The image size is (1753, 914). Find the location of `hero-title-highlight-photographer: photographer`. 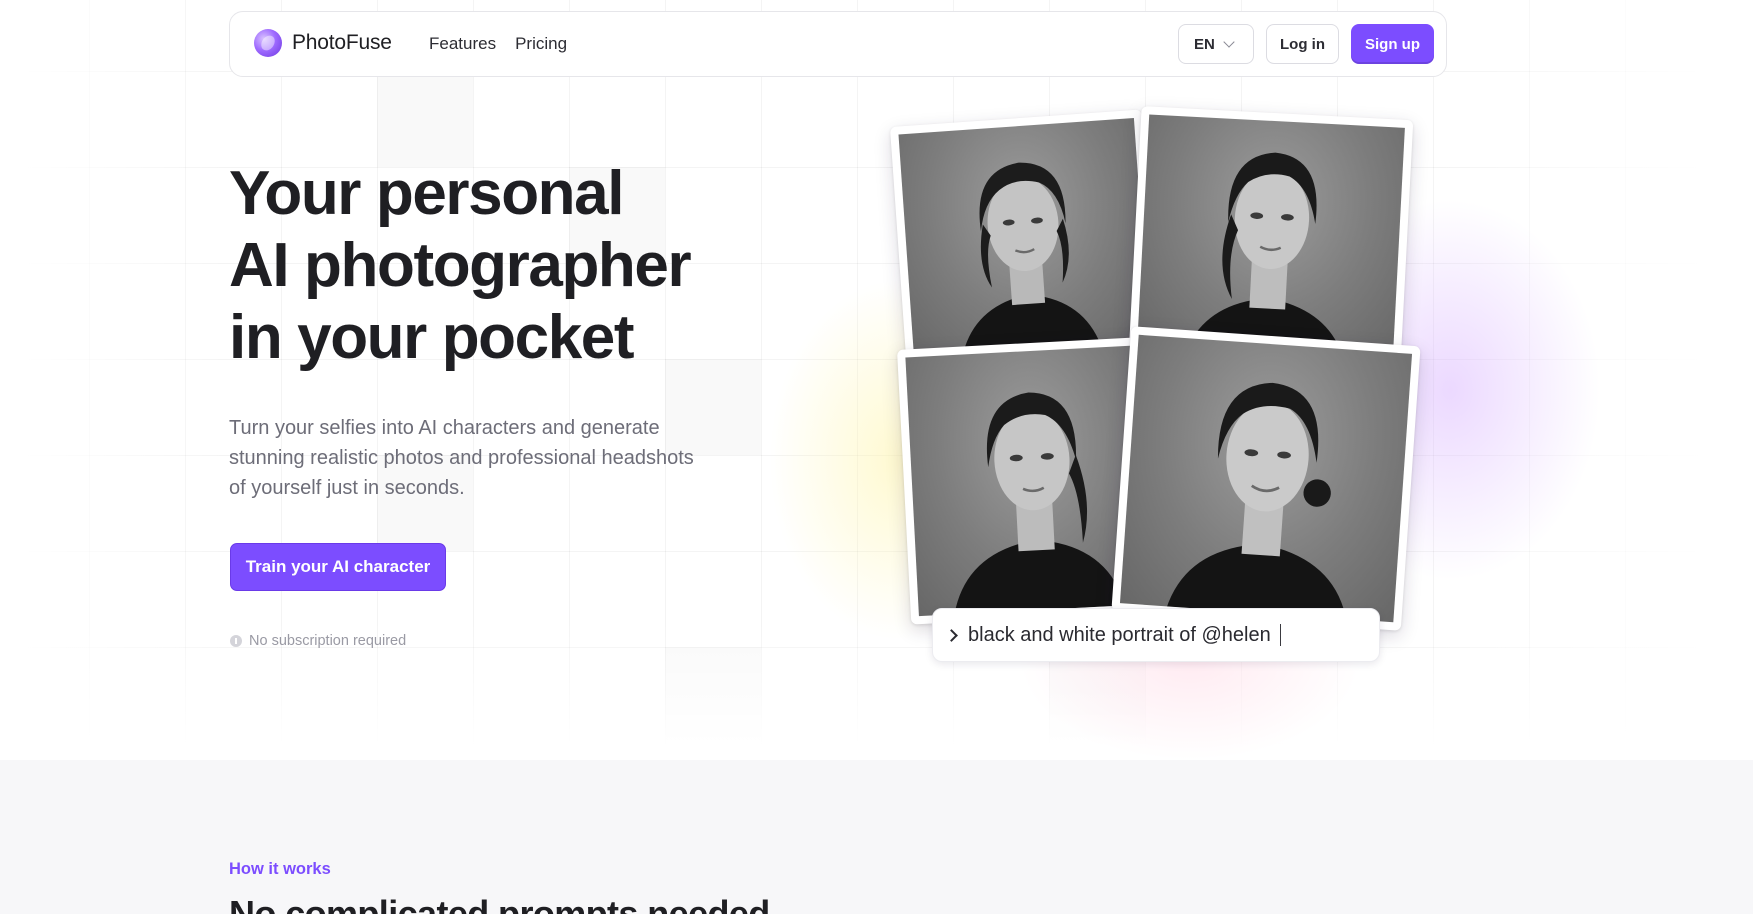

hero-title-highlight-photographer: photographer is located at coordinates (498, 265).